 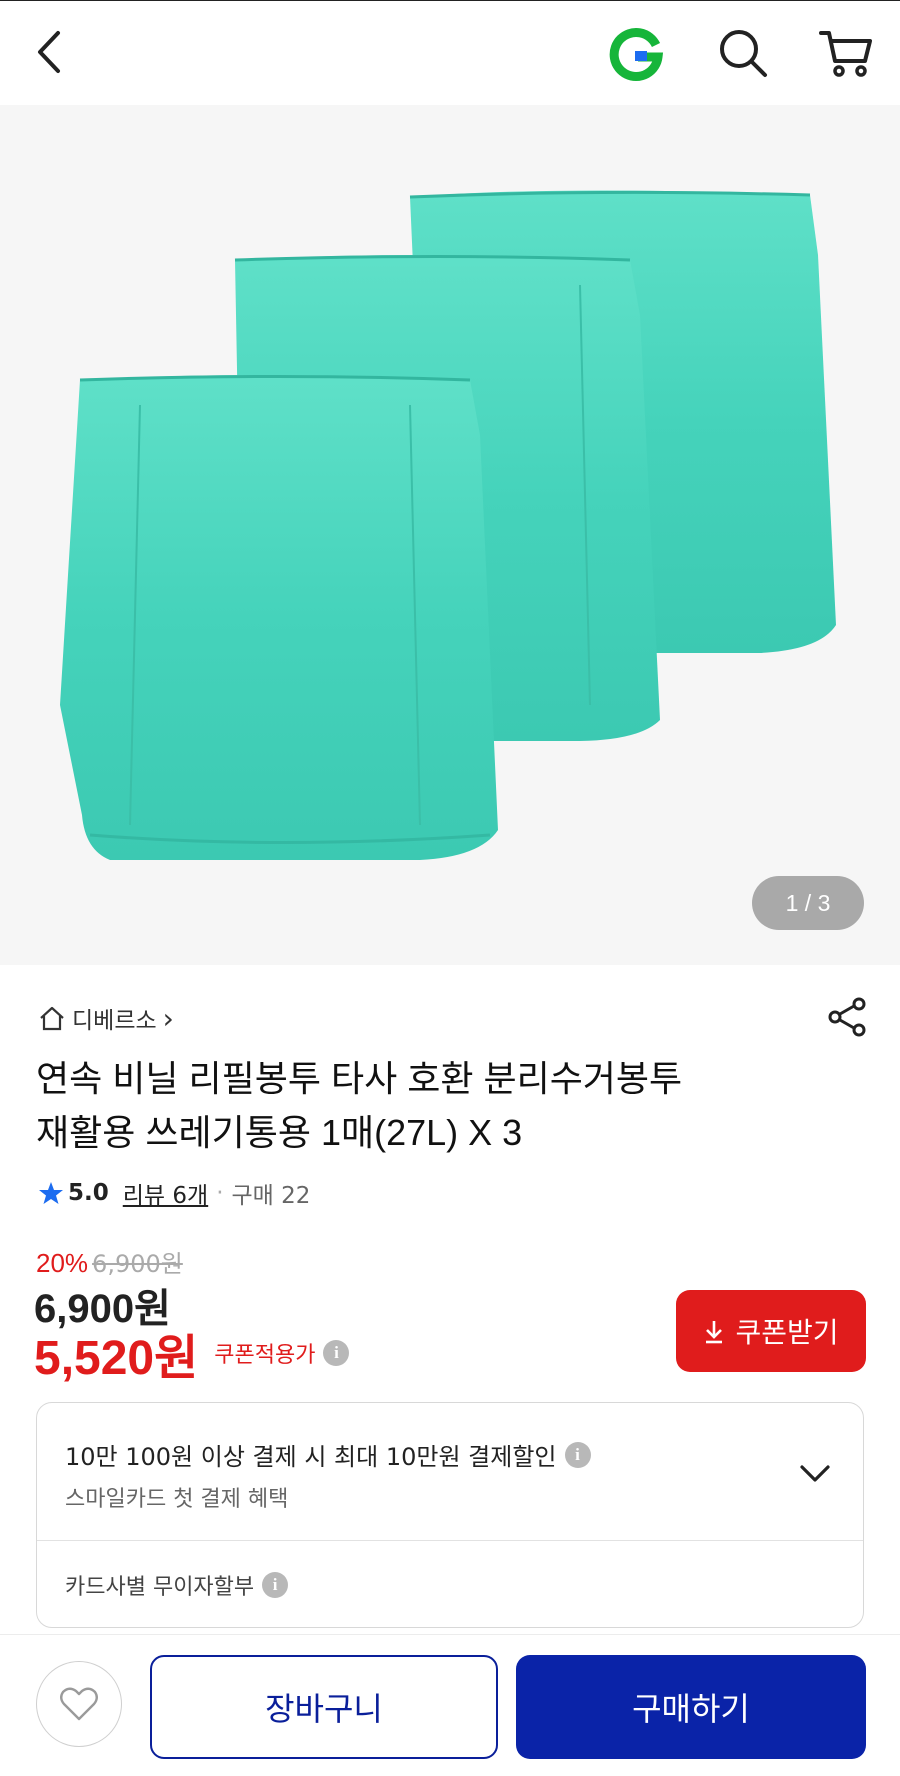 I want to click on coupon-price: 5,520원, so click(x=116, y=1358).